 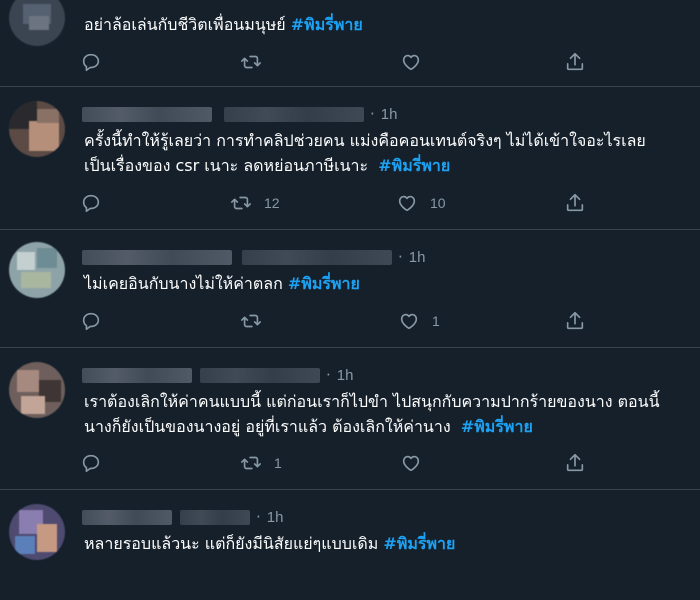 What do you see at coordinates (436, 321) in the screenshot?
I see `like-count: 1` at bounding box center [436, 321].